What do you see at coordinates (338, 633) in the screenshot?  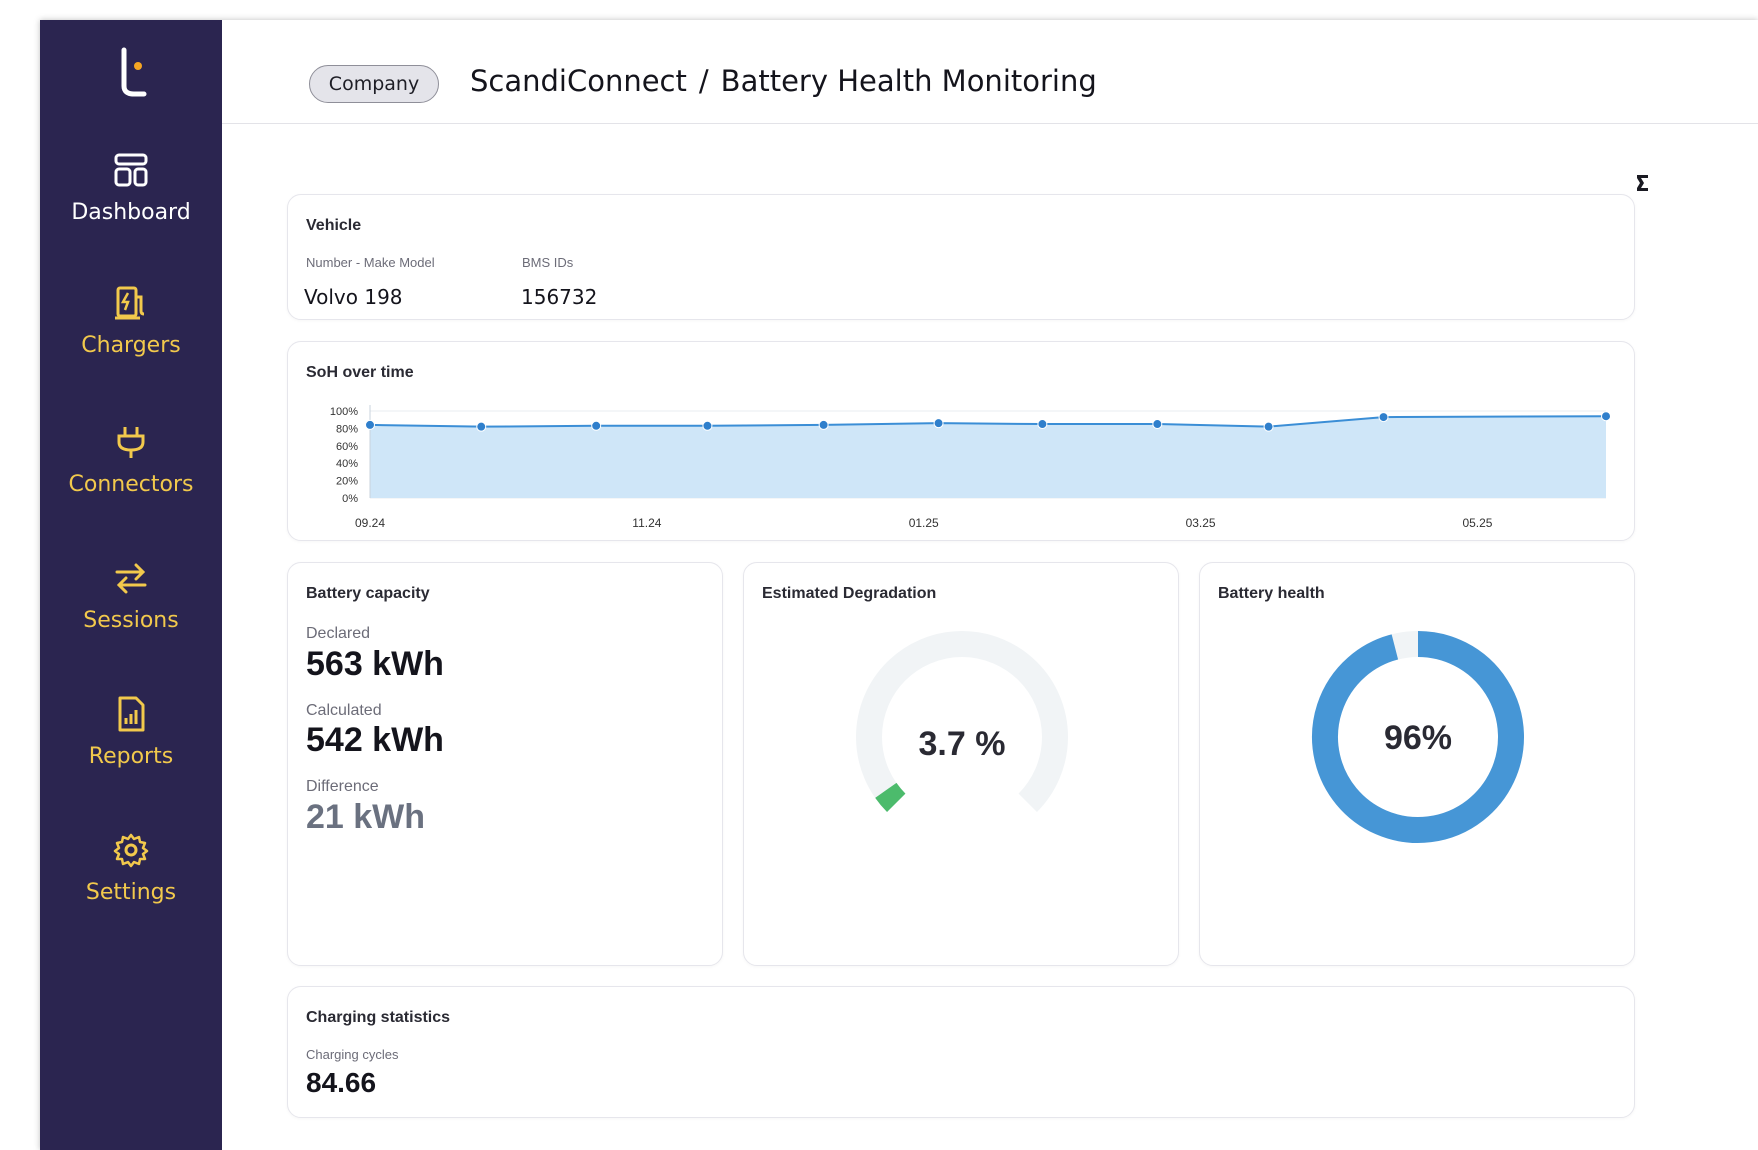 I see `declared-label: Declared` at bounding box center [338, 633].